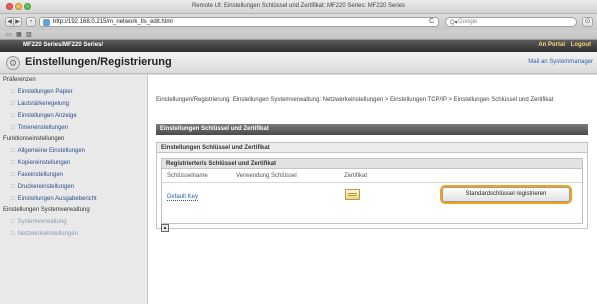 The image size is (597, 304). What do you see at coordinates (17, 22) in the screenshot?
I see `forward-button: ▶` at bounding box center [17, 22].